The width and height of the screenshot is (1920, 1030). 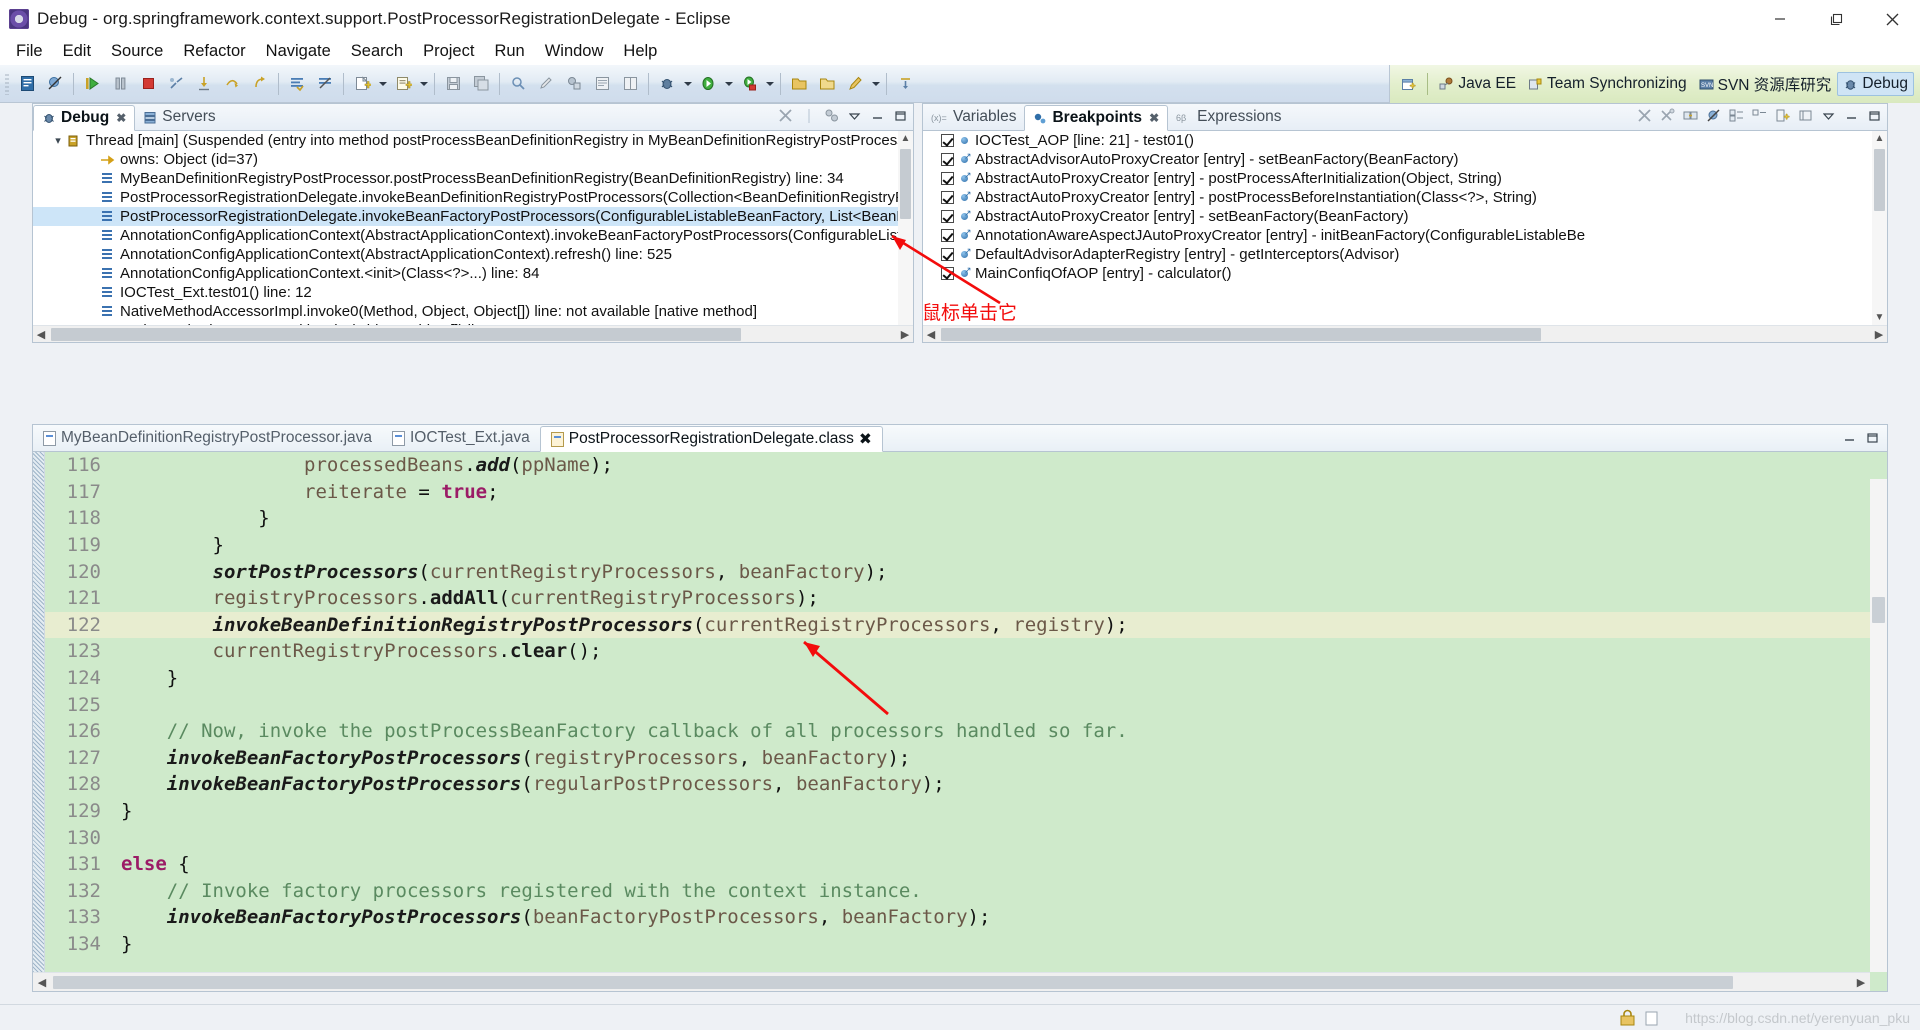 I want to click on scroll-down-icon: ▼, so click(x=1879, y=317).